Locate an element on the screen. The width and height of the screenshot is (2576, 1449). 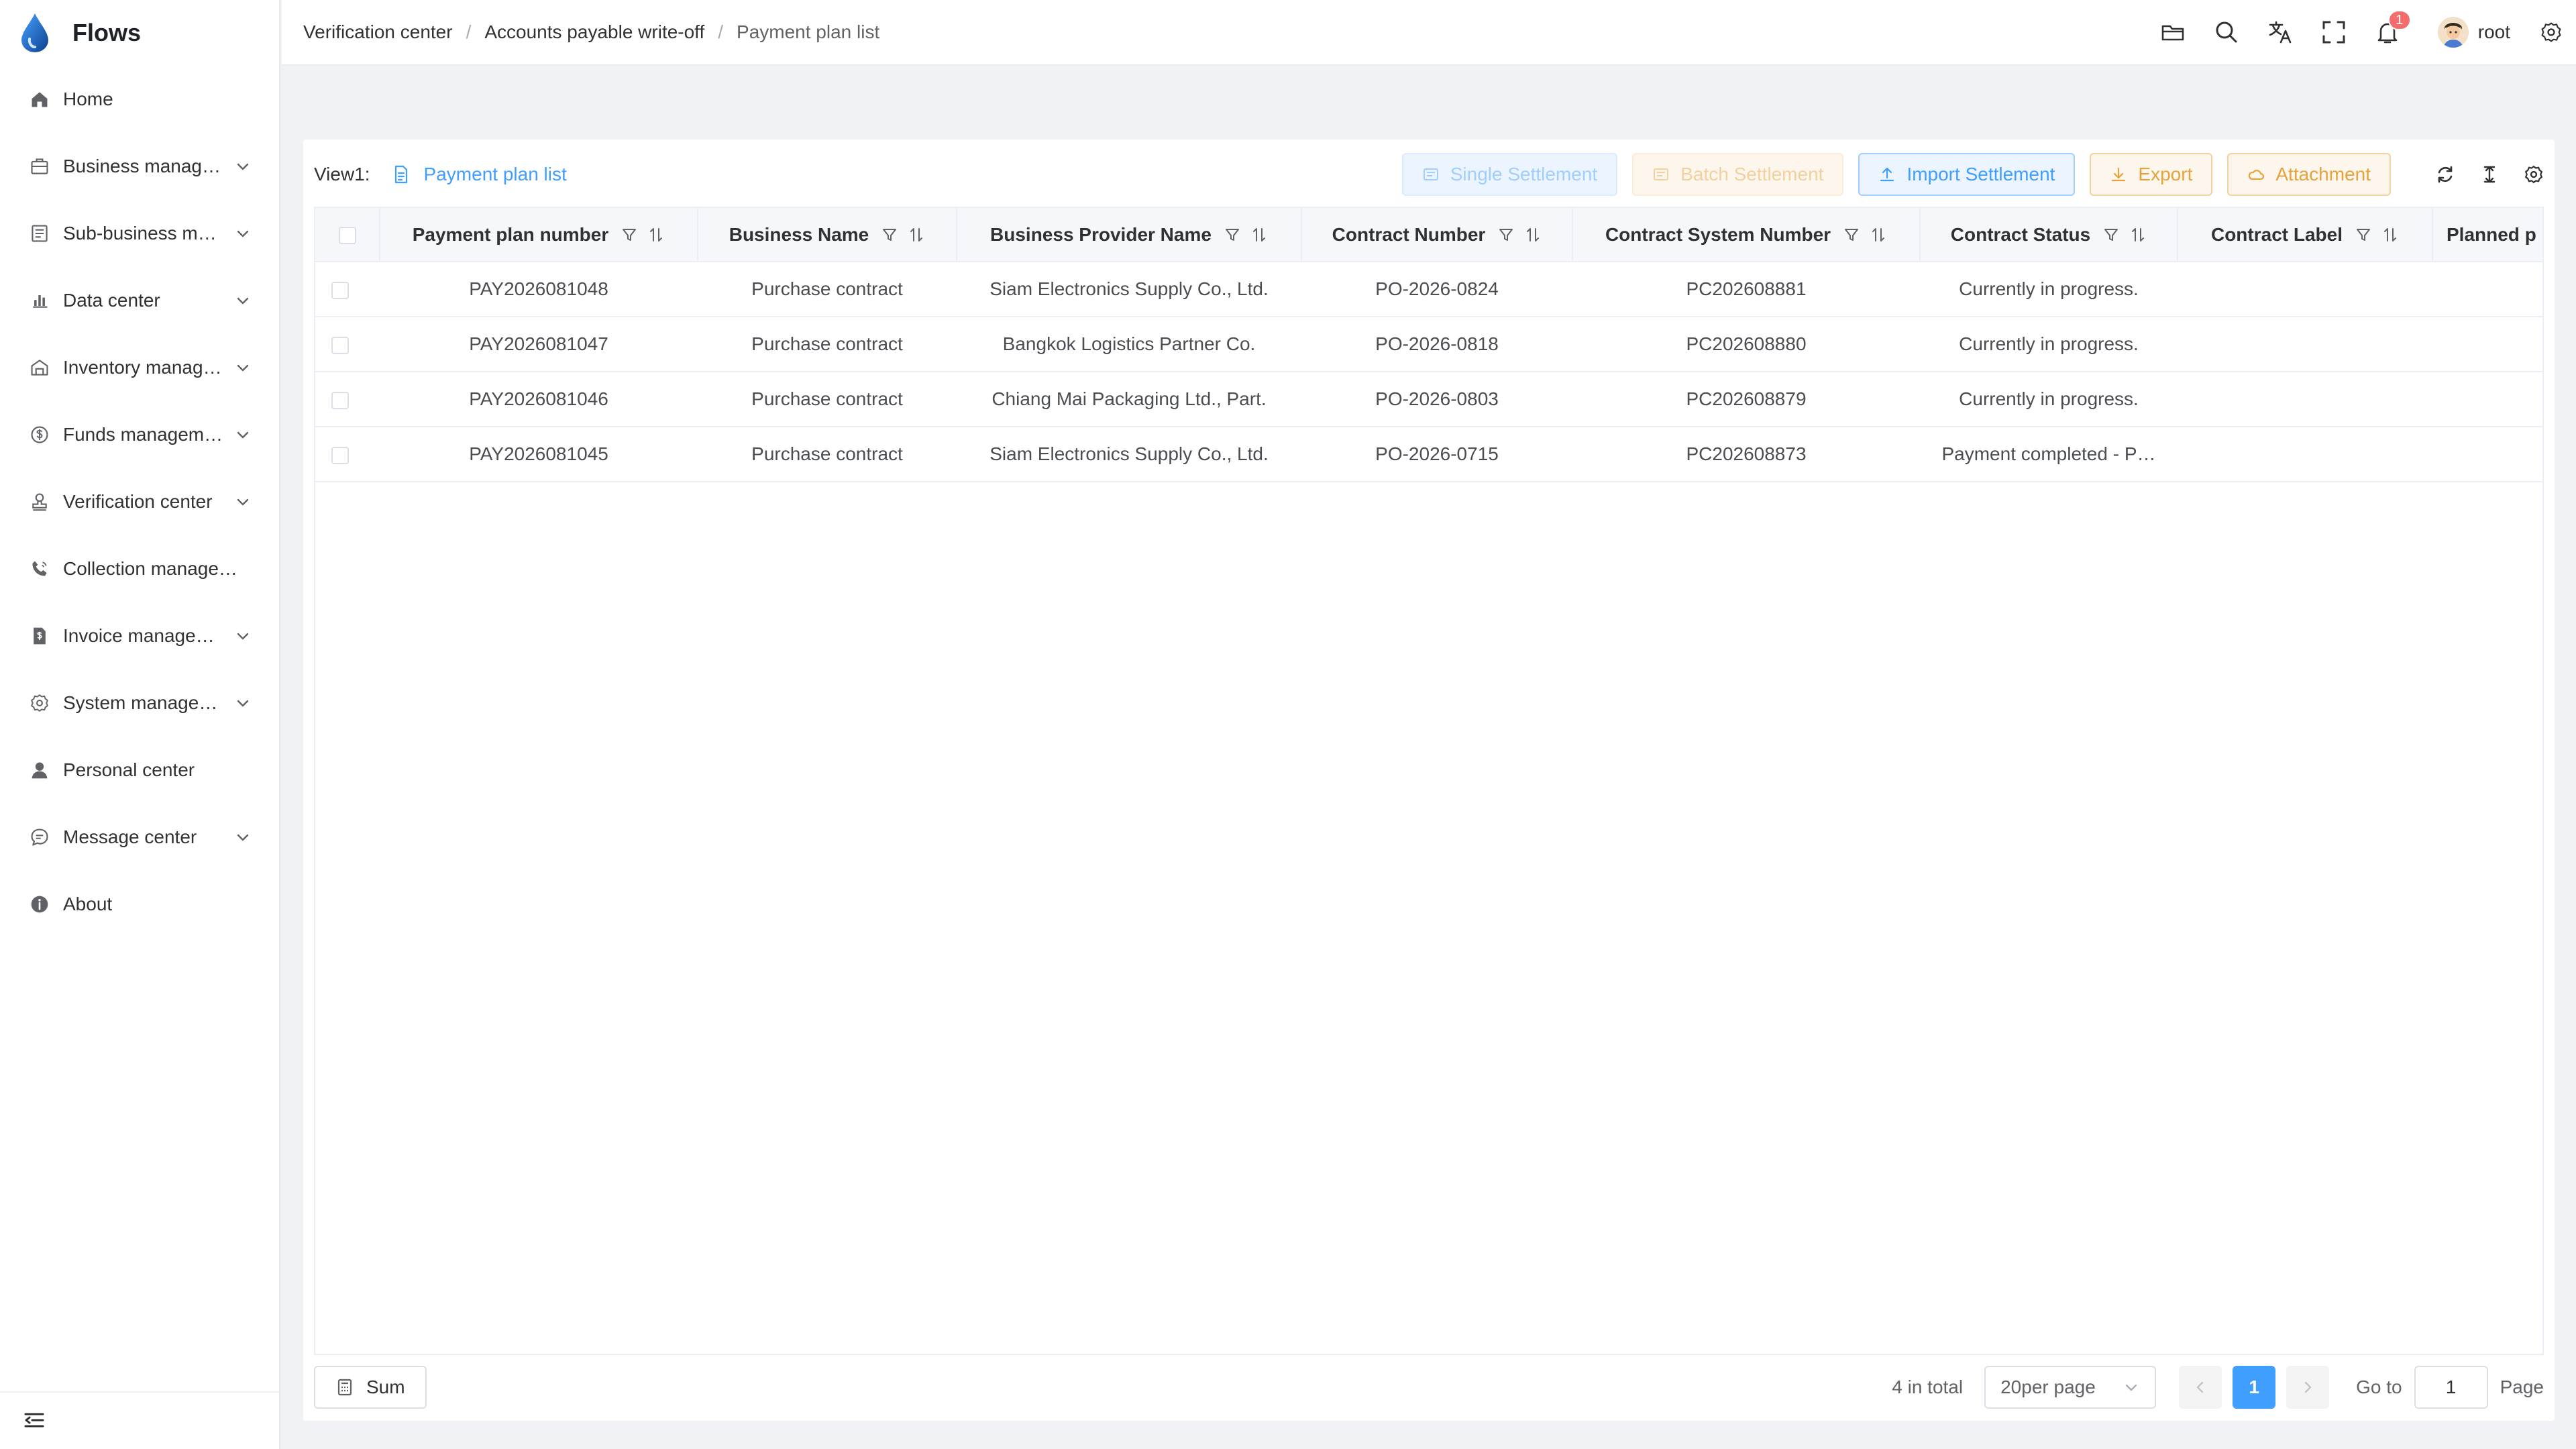
column-header: Planned p is located at coordinates (2487, 235).